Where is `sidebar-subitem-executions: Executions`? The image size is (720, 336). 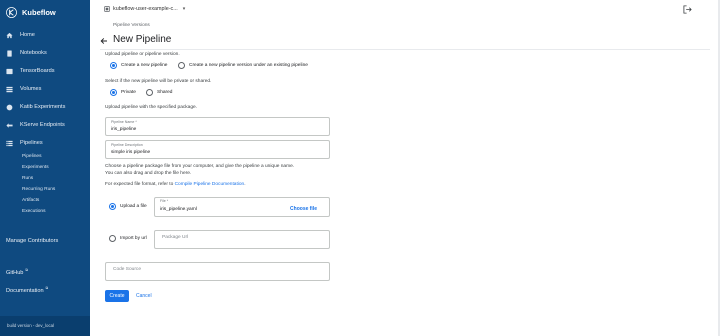
sidebar-subitem-executions: Executions is located at coordinates (33, 212).